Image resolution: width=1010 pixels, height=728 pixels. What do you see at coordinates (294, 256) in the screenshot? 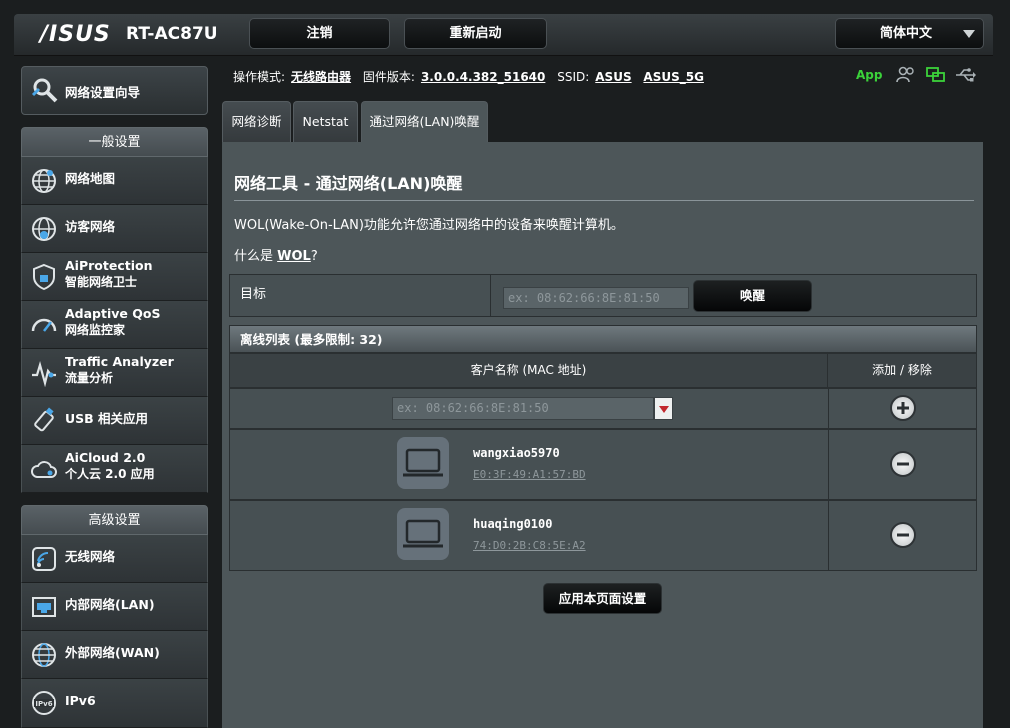
I see `wol-link: WOL` at bounding box center [294, 256].